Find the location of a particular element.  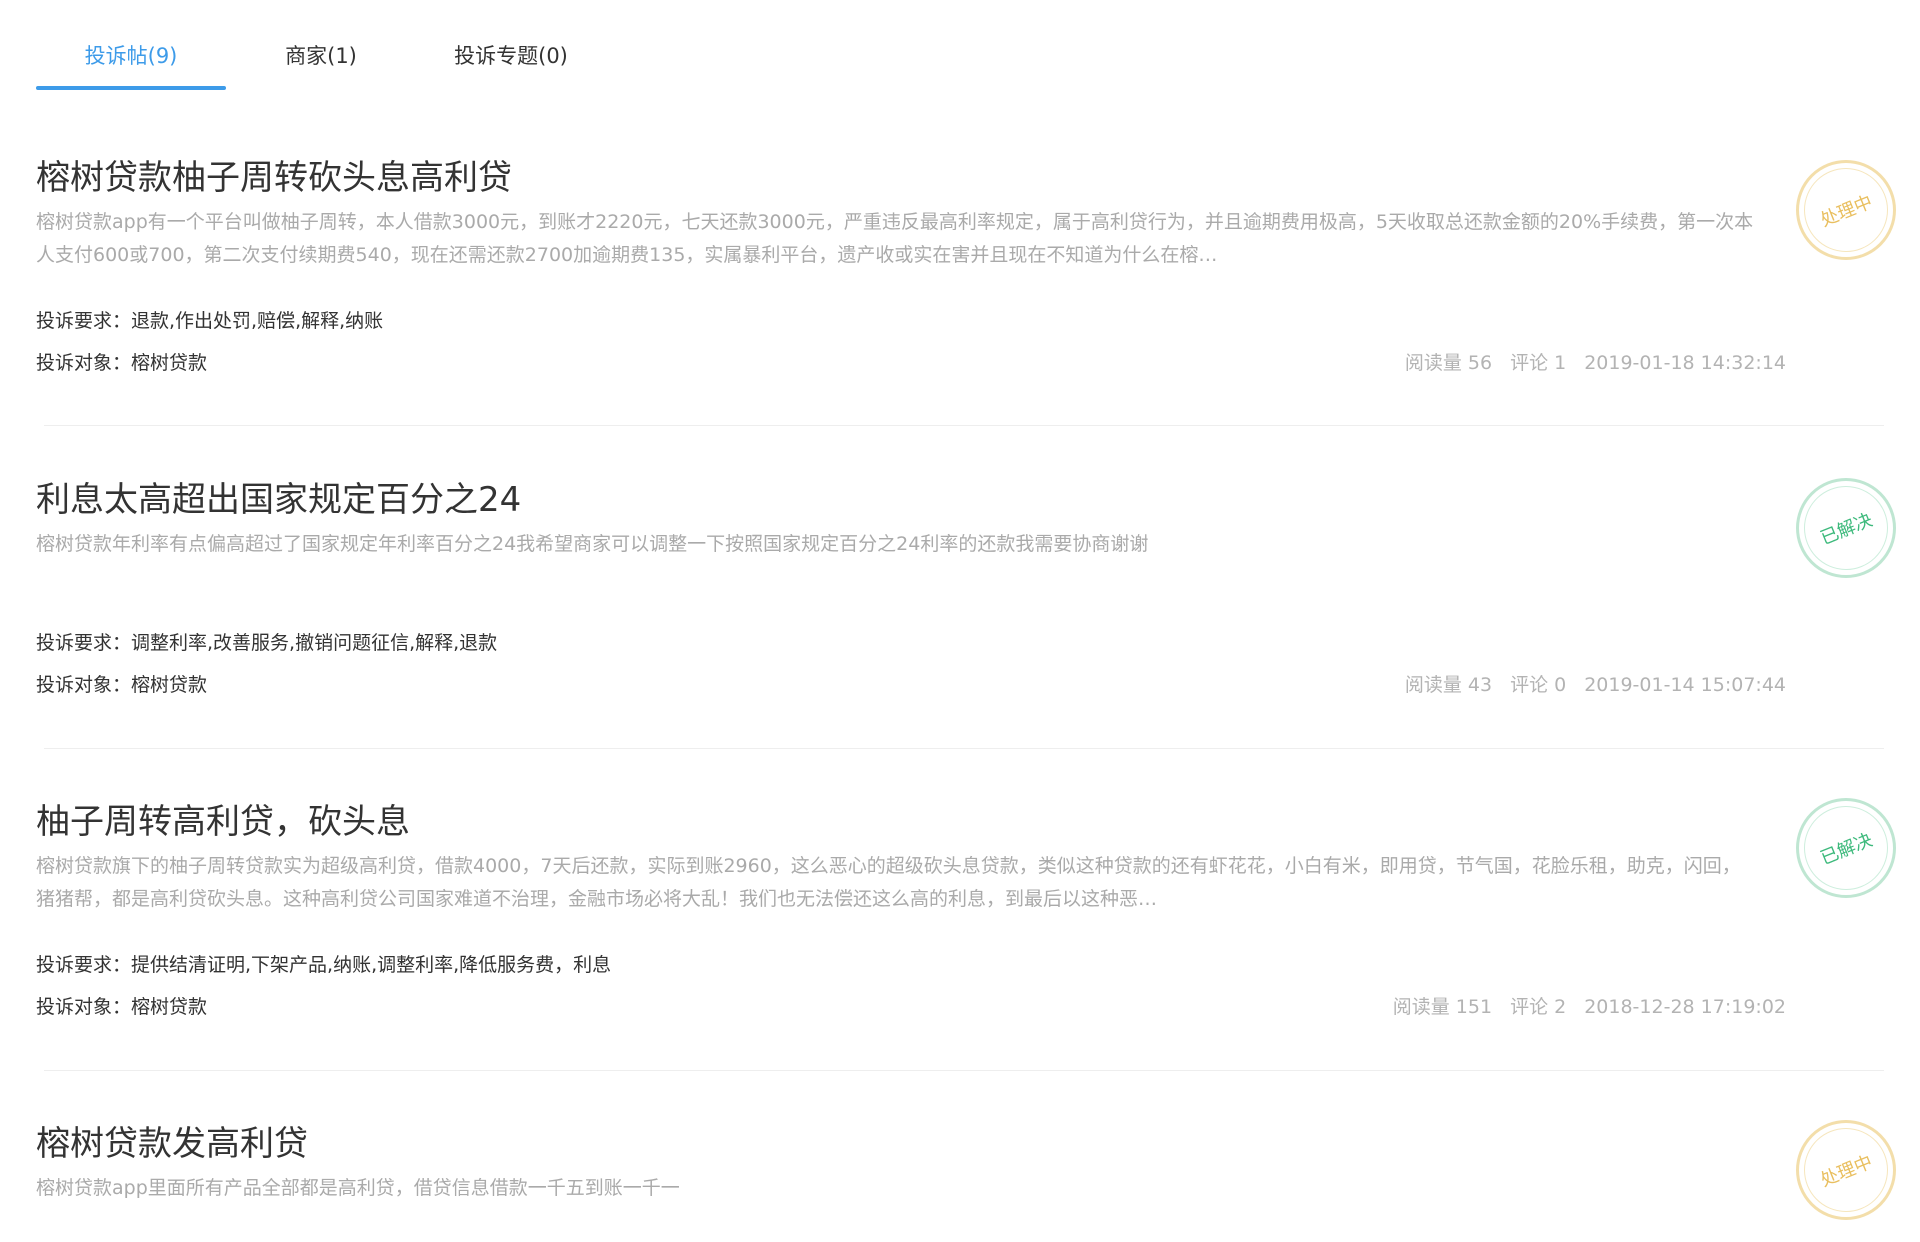

demand-value: 退款,作出处罚,赔偿,解释,纳账 is located at coordinates (257, 321).